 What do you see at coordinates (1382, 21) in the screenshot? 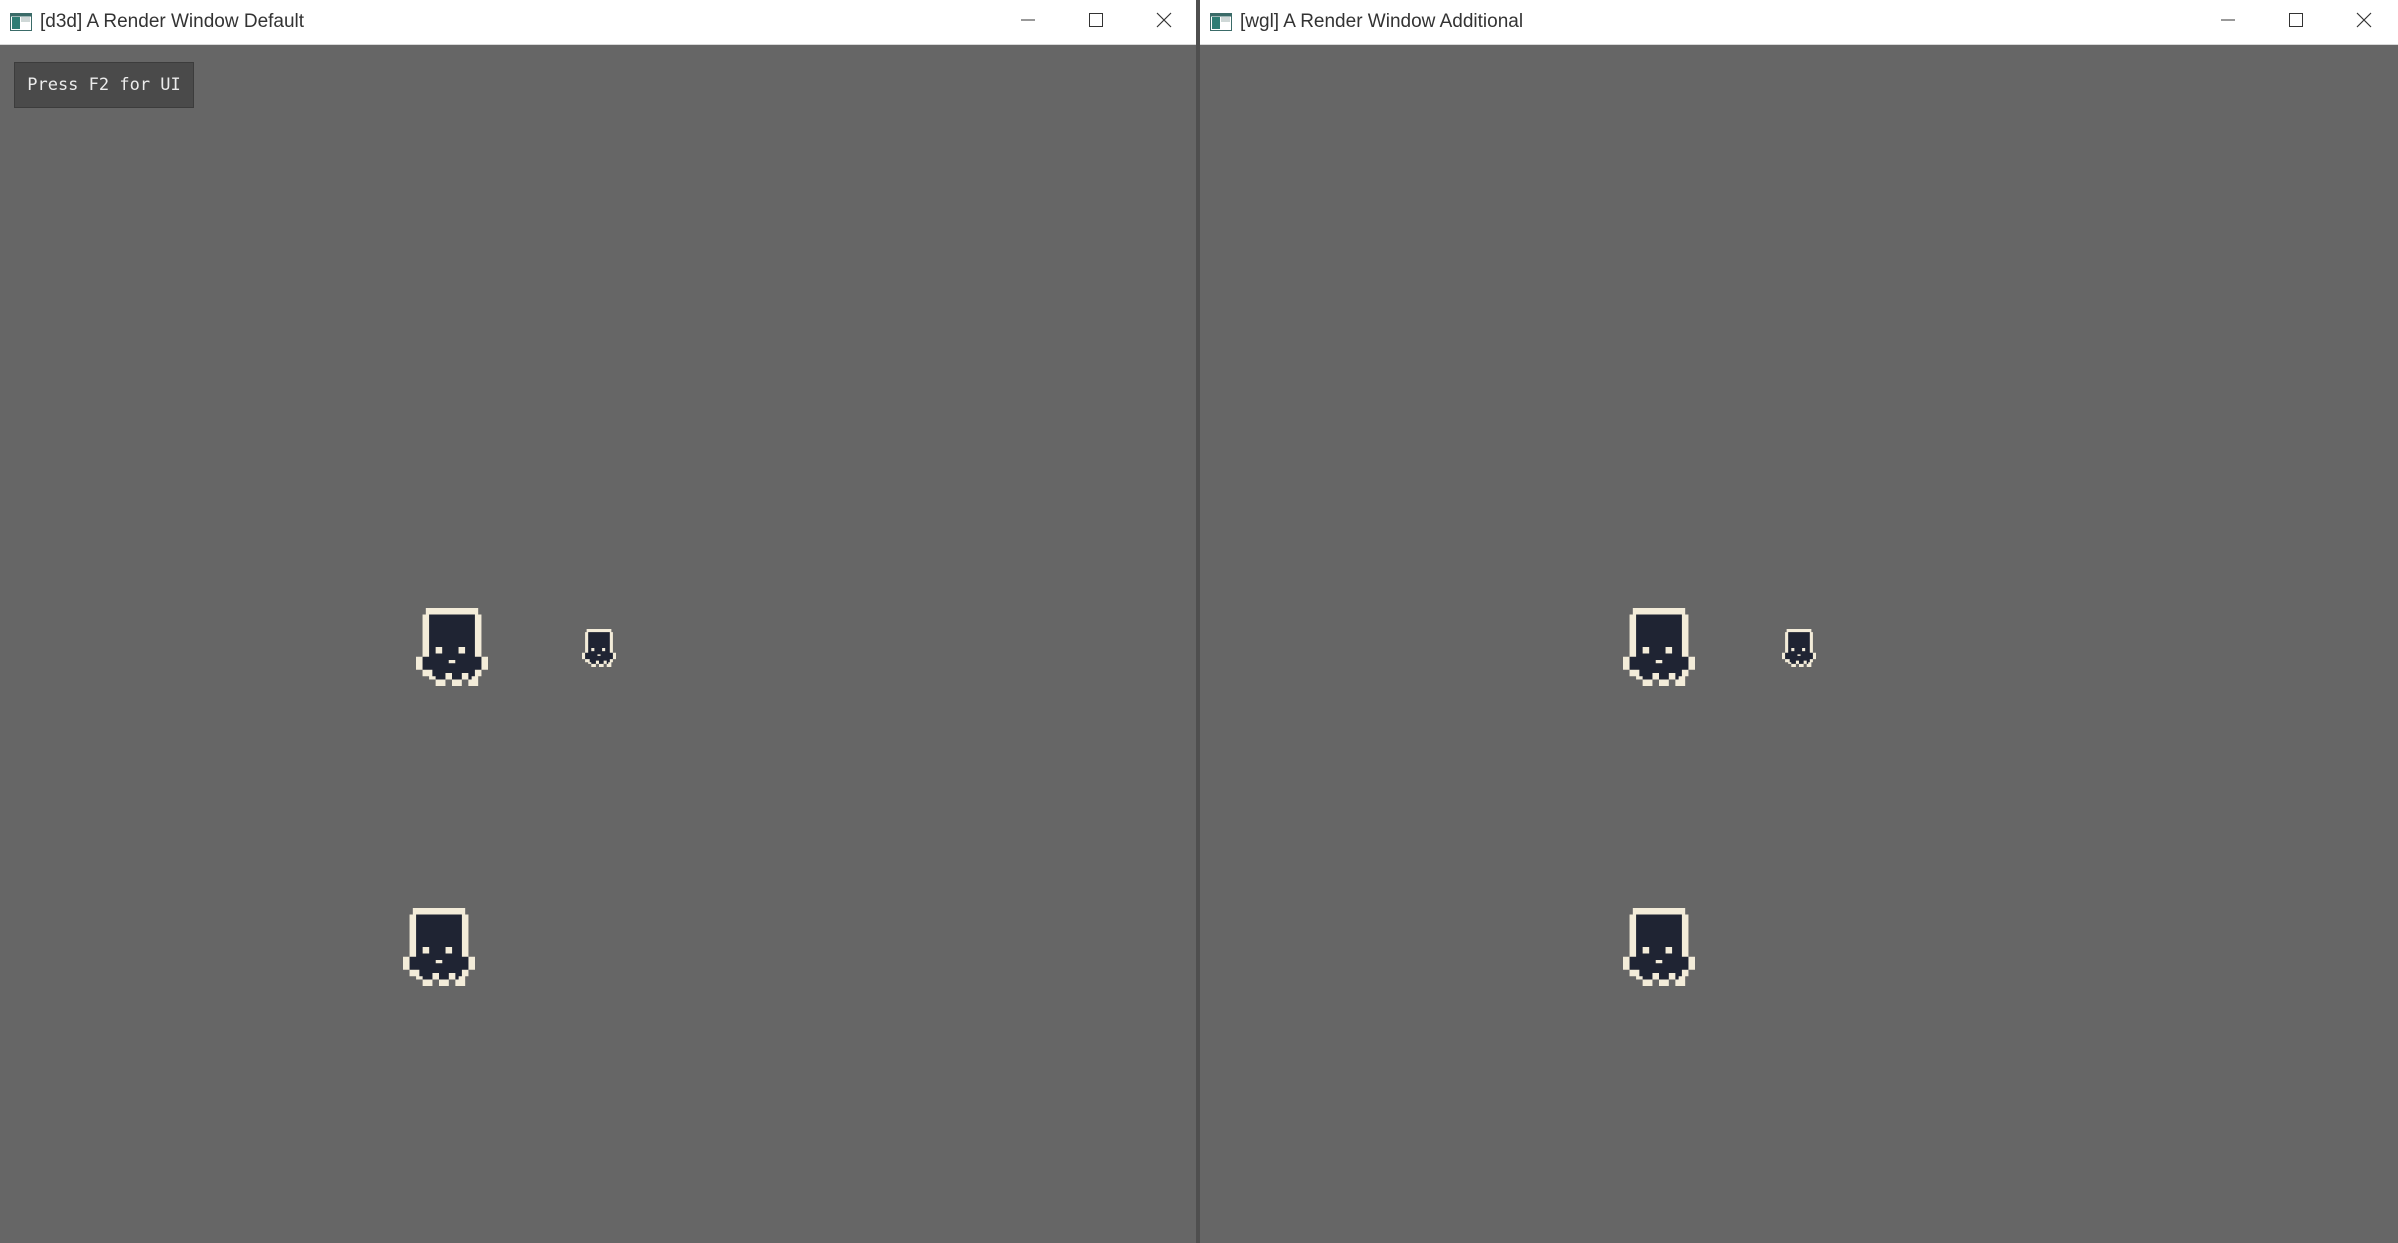
I see `window-title: [wgl] A Render Window Additional` at bounding box center [1382, 21].